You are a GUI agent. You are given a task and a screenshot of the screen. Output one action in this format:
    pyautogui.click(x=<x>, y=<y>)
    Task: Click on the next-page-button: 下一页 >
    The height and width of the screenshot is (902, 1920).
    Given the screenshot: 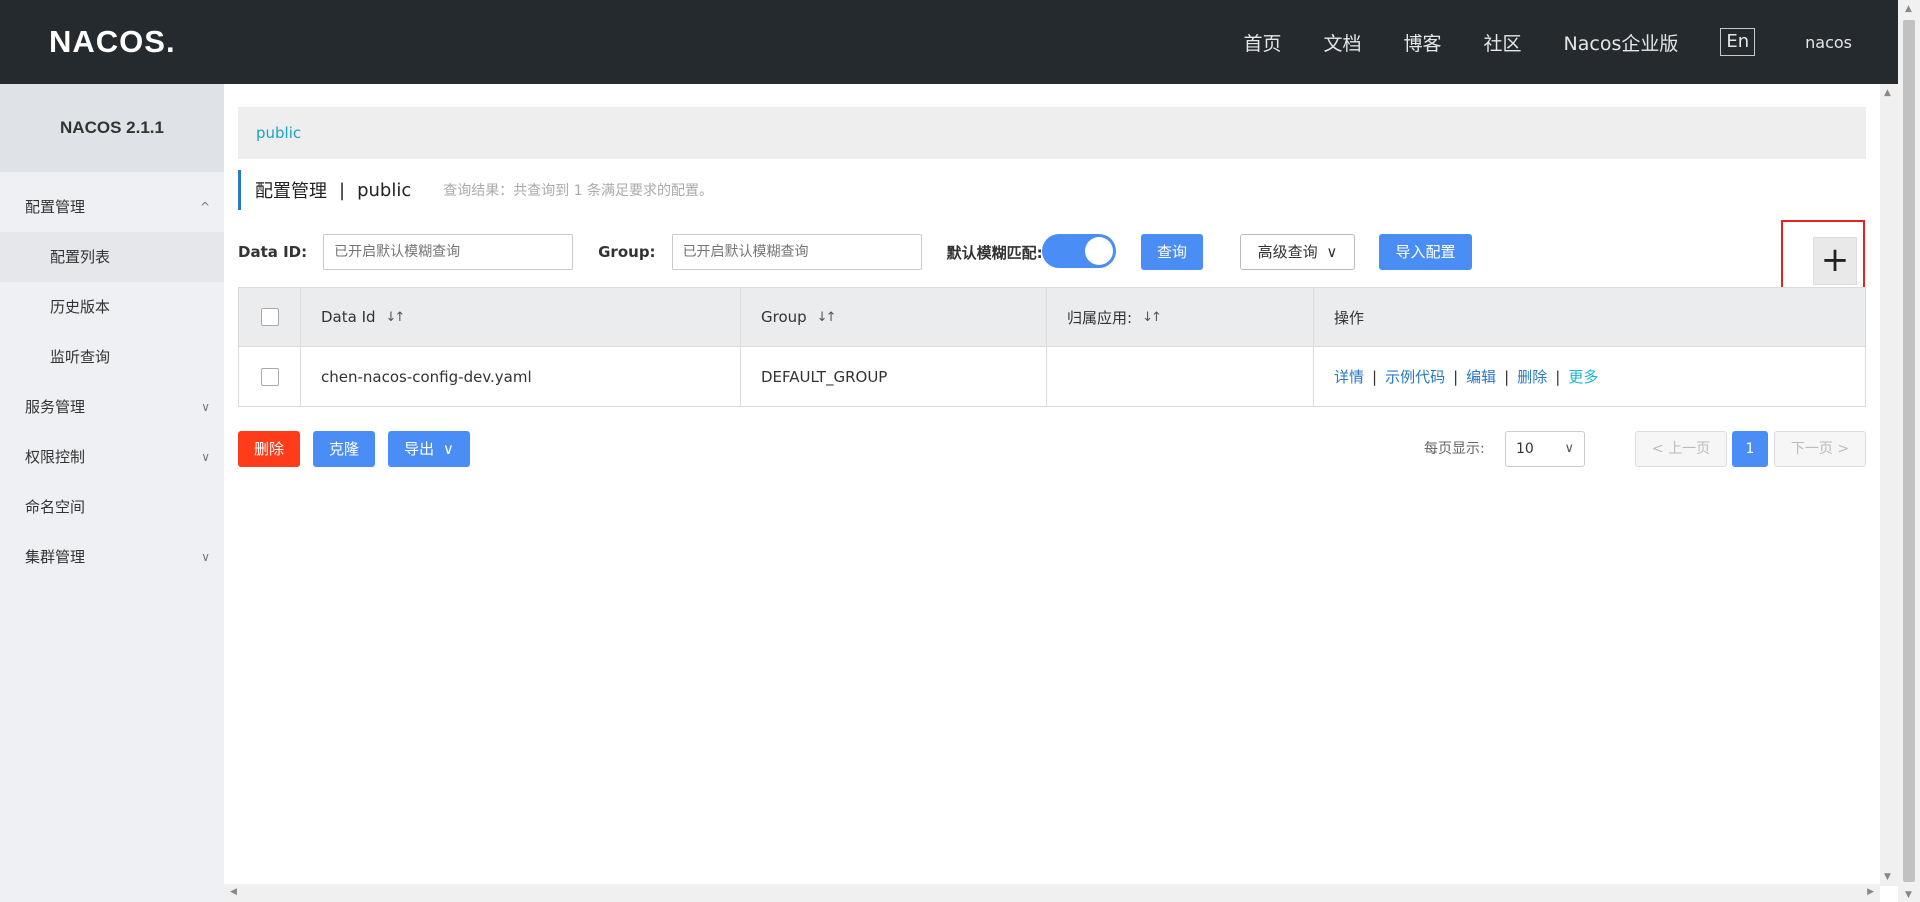 What is the action you would take?
    pyautogui.click(x=1820, y=449)
    